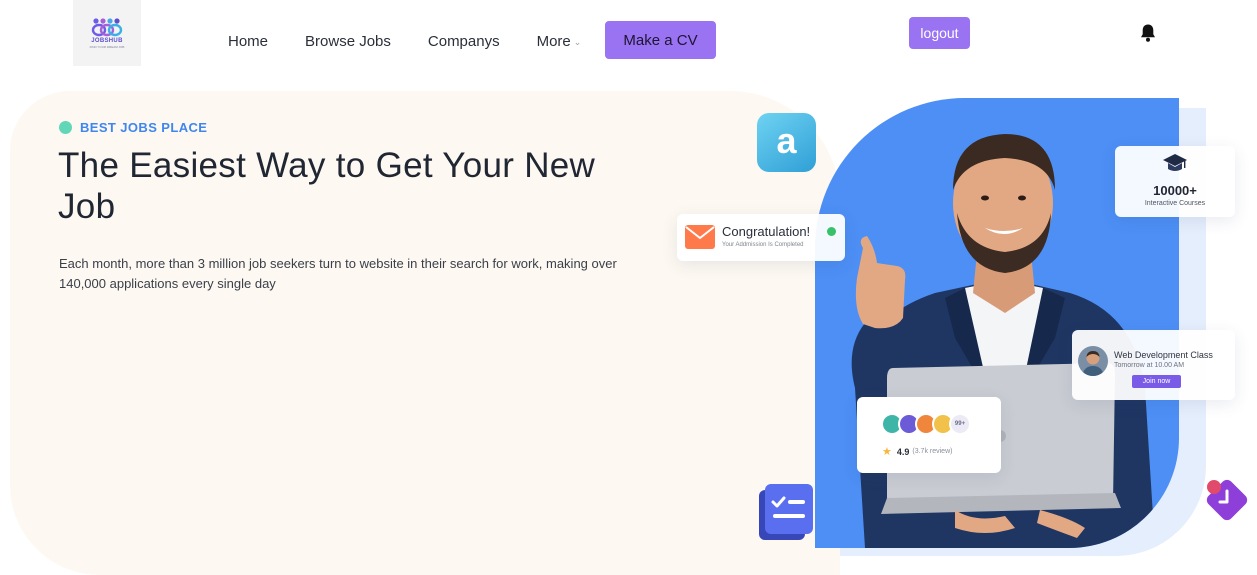 The height and width of the screenshot is (575, 1257). Describe the element at coordinates (960, 424) in the screenshot. I see `reviewer-count-badge: 99+` at that location.